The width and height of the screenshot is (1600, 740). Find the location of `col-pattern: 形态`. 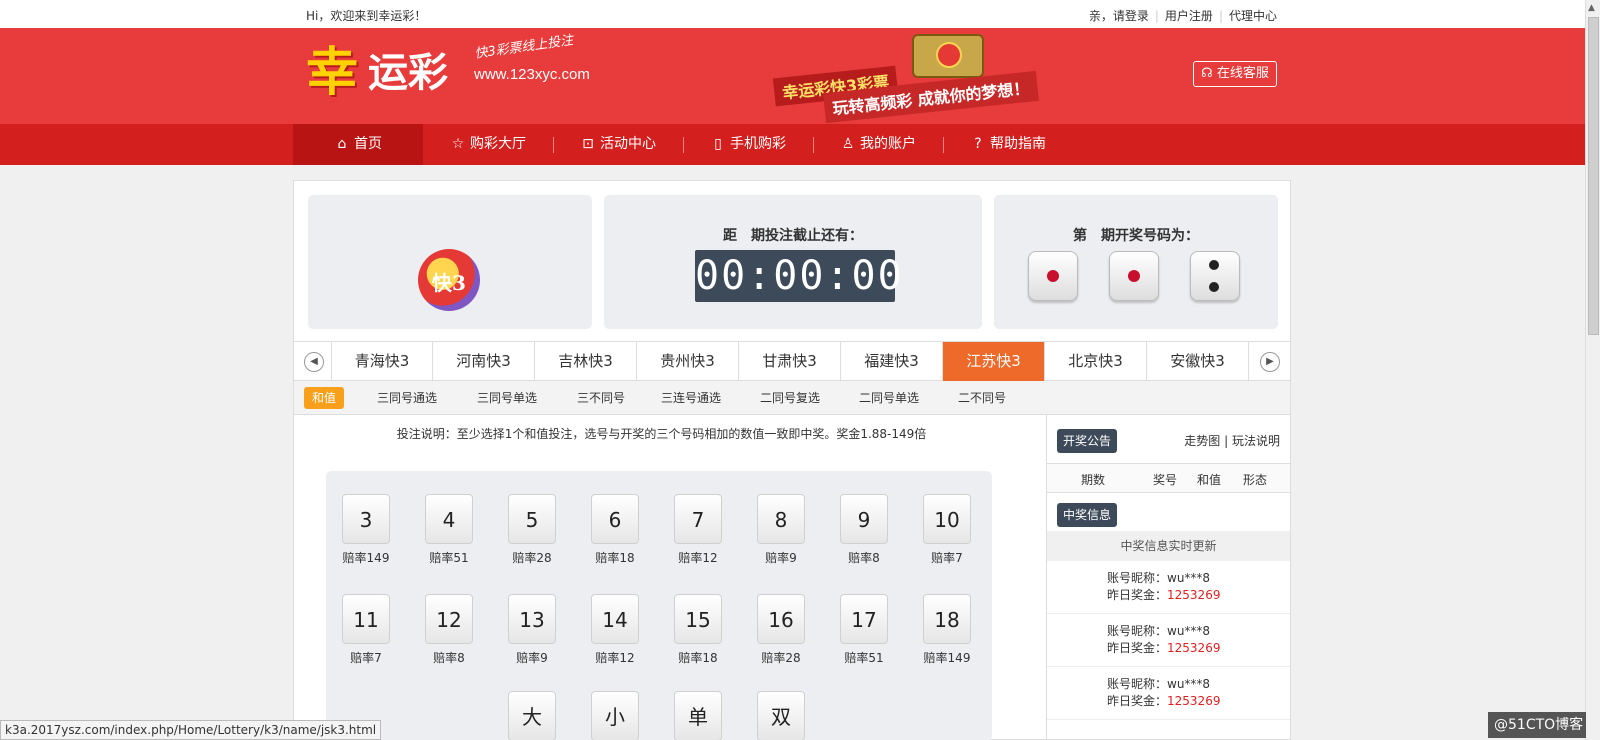

col-pattern: 形态 is located at coordinates (1255, 480).